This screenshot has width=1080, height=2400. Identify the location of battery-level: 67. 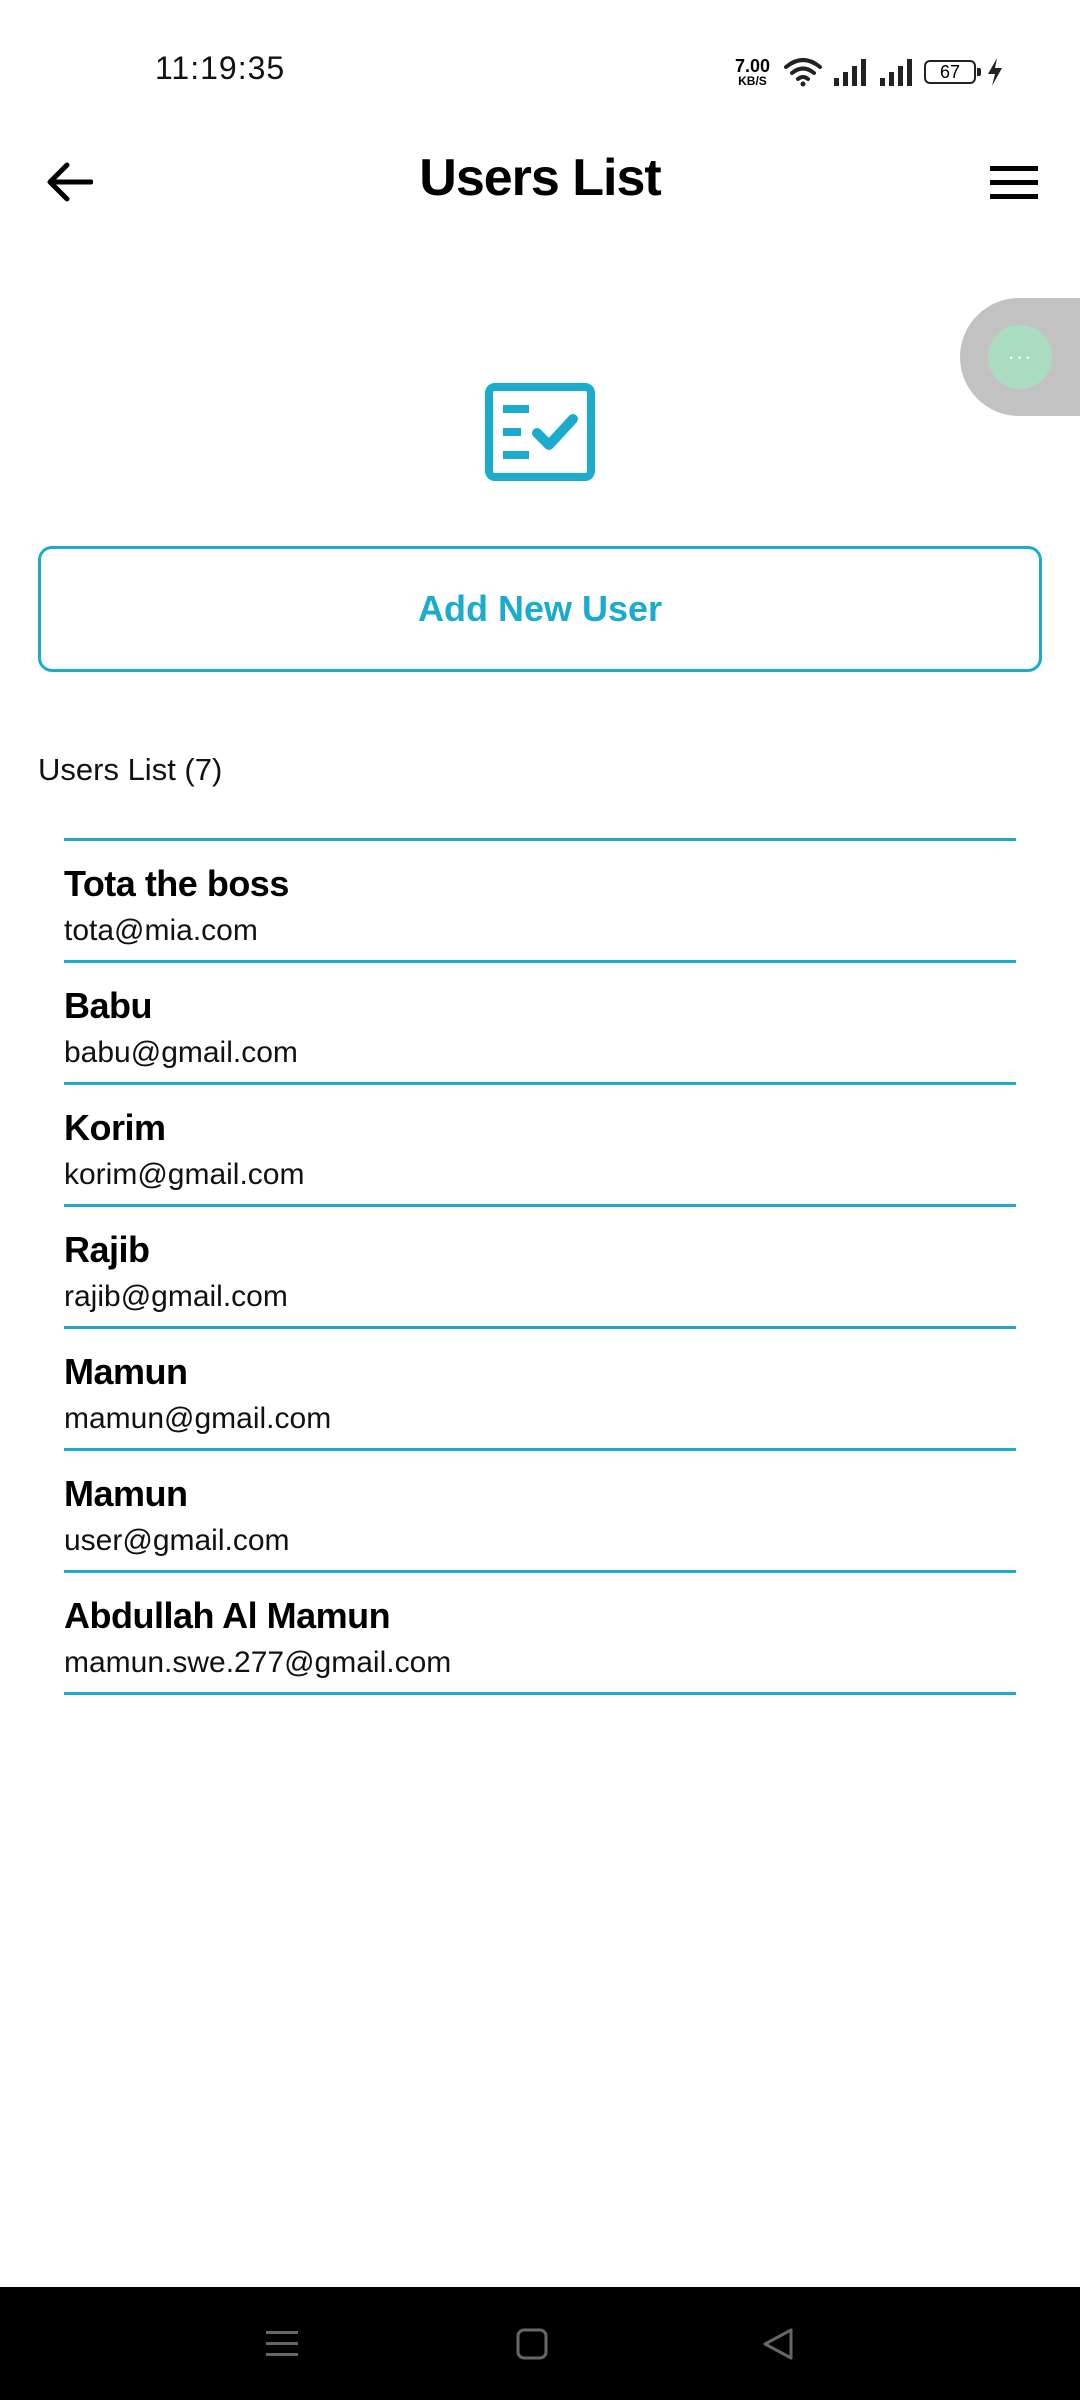
(950, 71).